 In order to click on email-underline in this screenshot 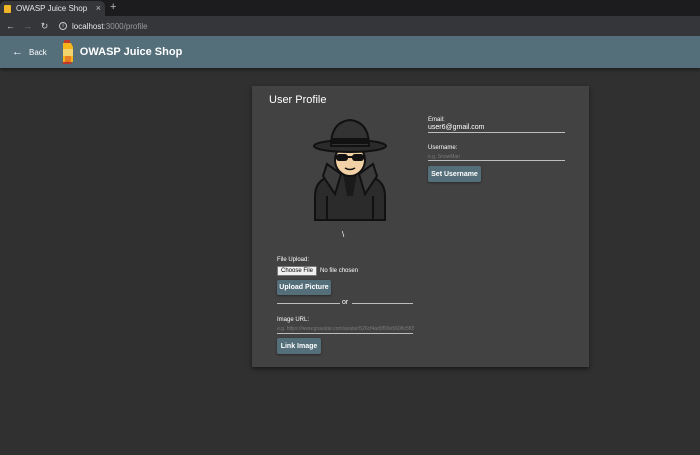, I will do `click(496, 132)`.